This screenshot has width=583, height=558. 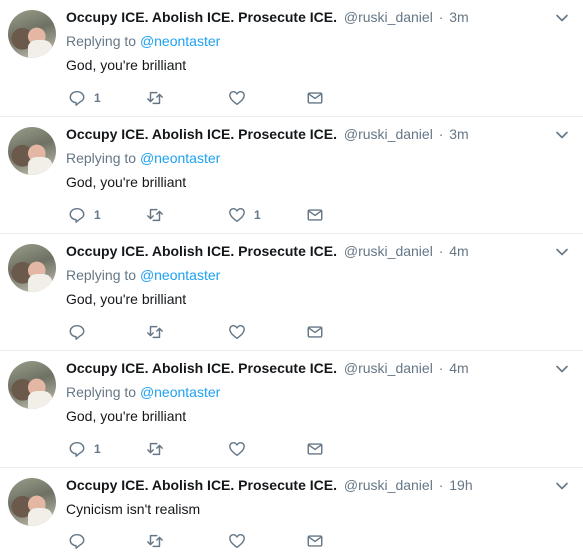 What do you see at coordinates (133, 509) in the screenshot?
I see `tweet-text: Cynicism isn't realism` at bounding box center [133, 509].